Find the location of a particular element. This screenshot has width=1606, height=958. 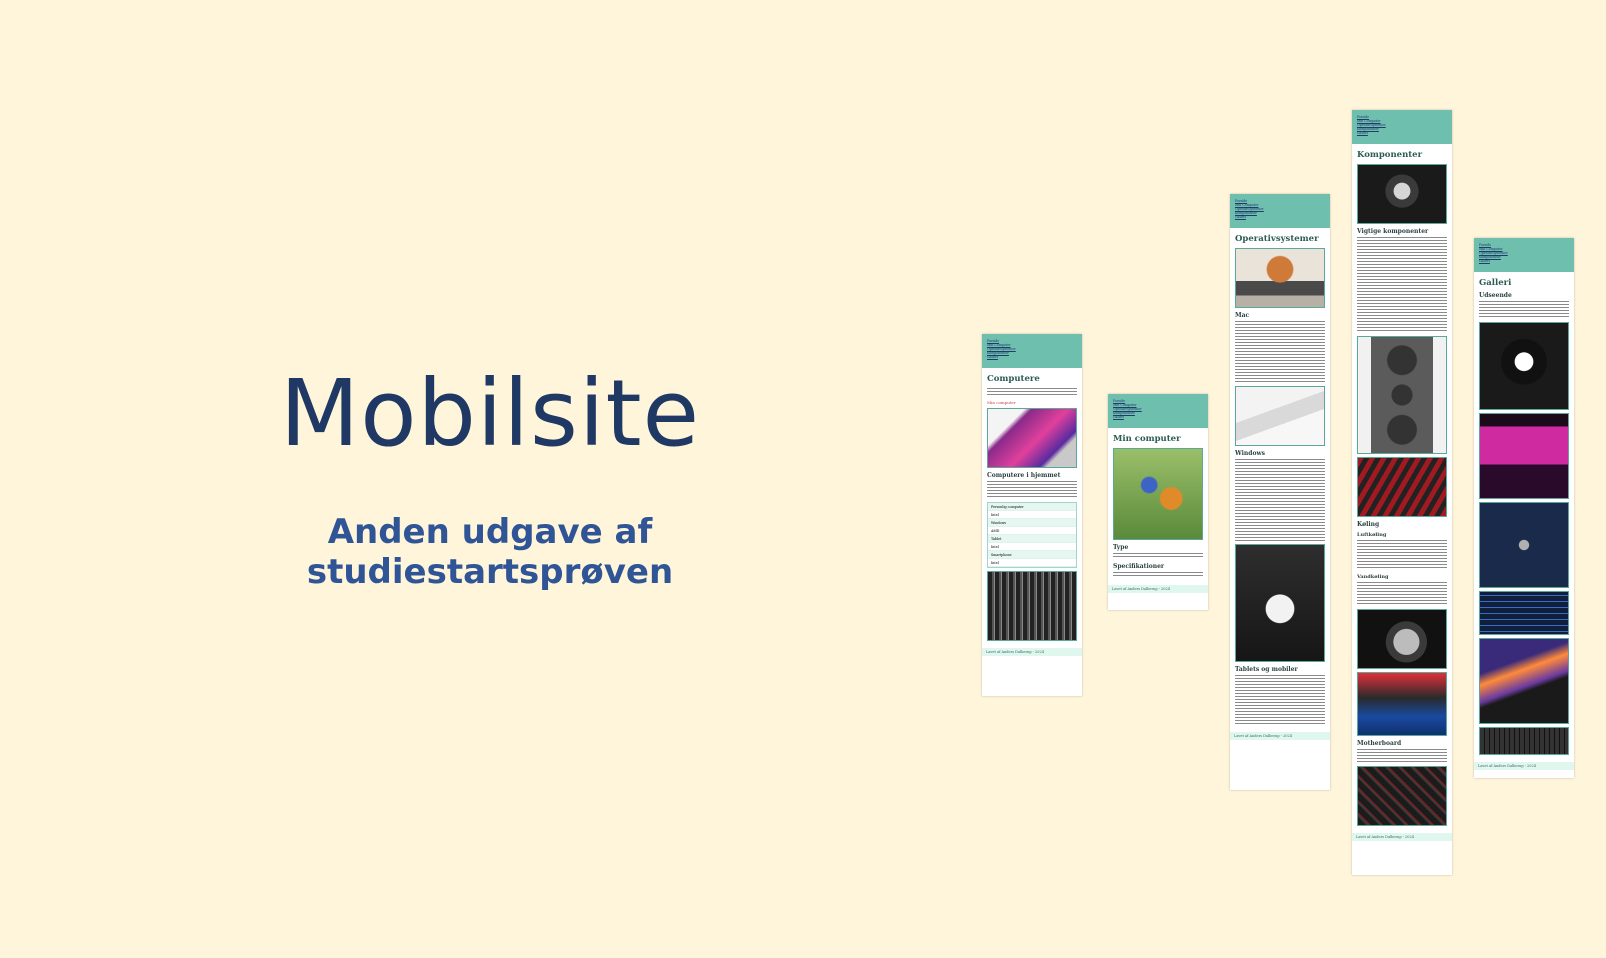

flower-image is located at coordinates (1158, 494).